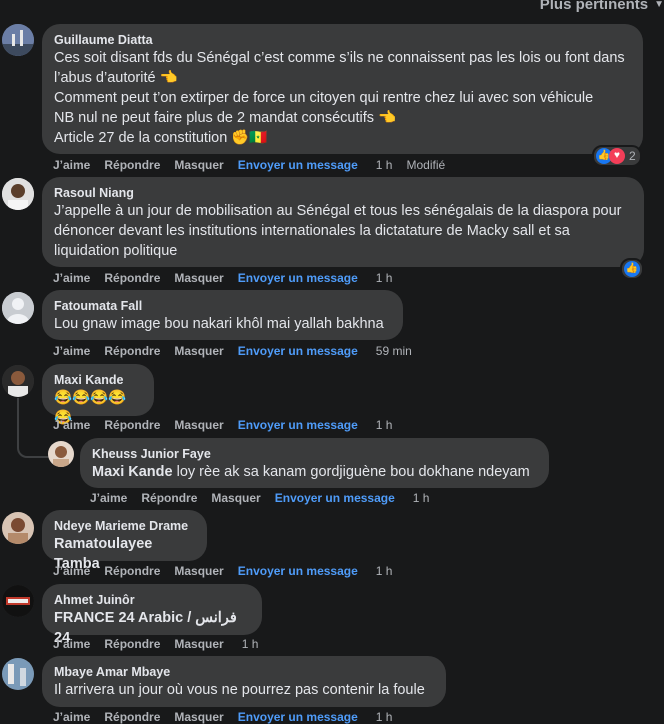 This screenshot has width=664, height=724. What do you see at coordinates (161, 138) in the screenshot?
I see `comment-text-line: Article 27 de la constitution ✊🇸🇳` at bounding box center [161, 138].